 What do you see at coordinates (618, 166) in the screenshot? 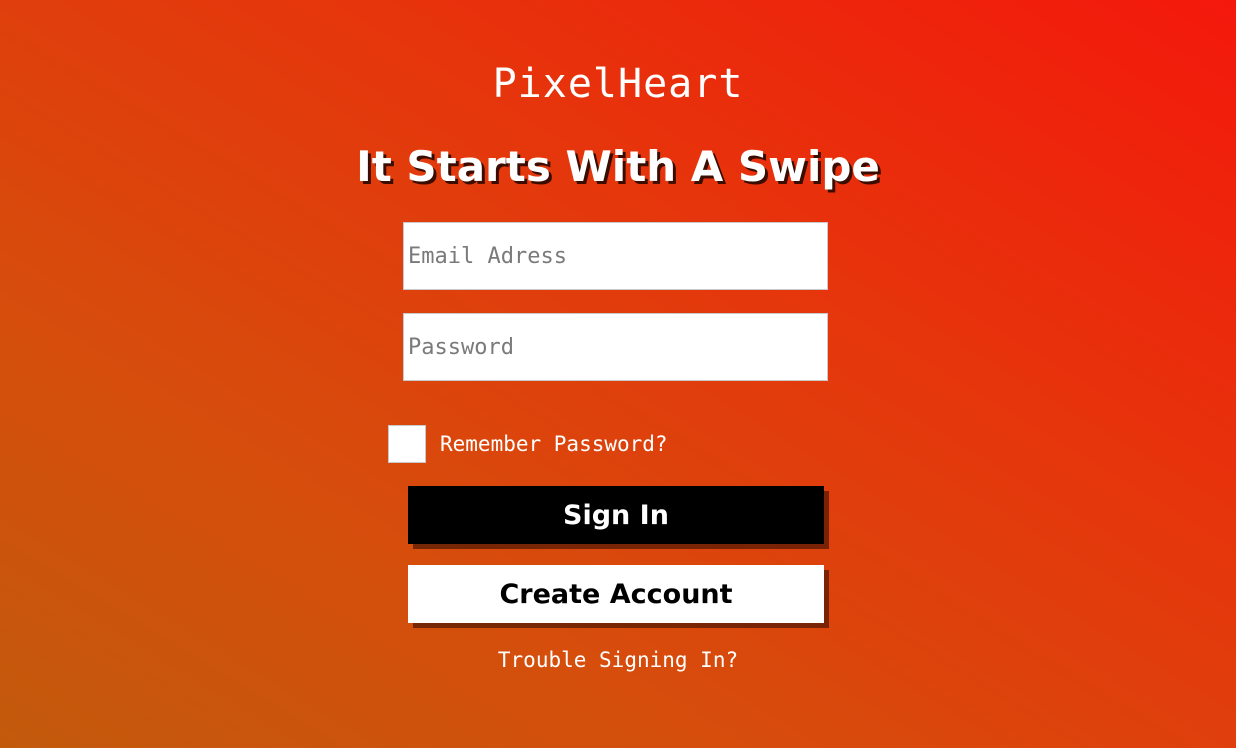
I see `page-tagline: It Starts With A Swipe` at bounding box center [618, 166].